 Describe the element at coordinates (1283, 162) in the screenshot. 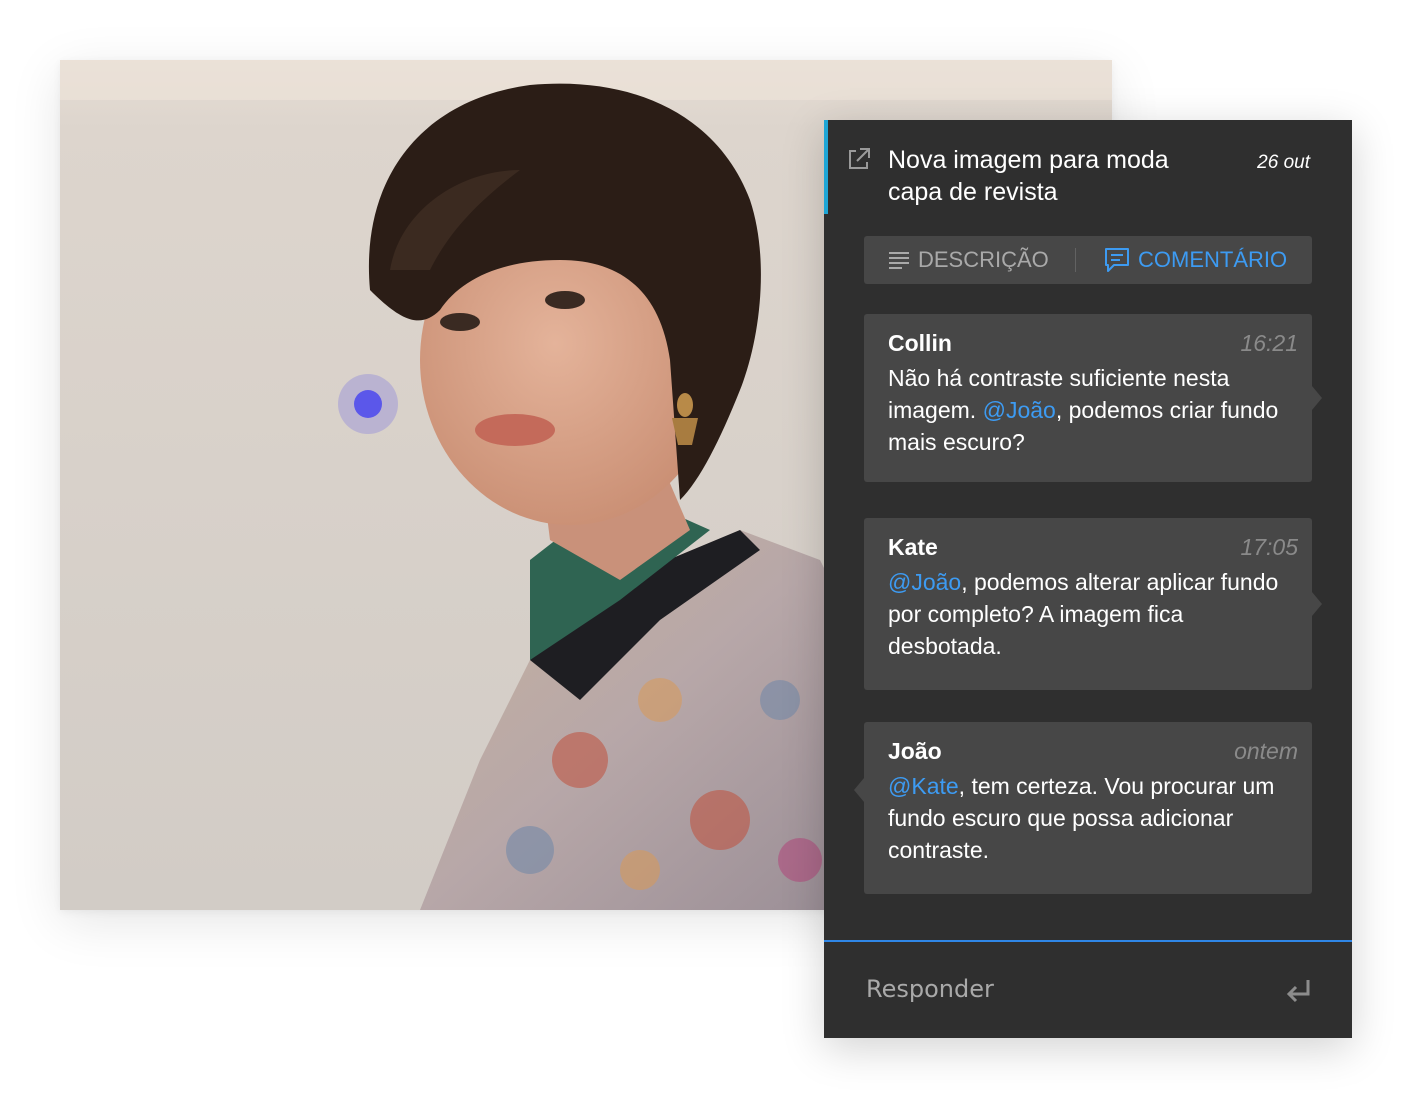

I see `card-date: 26 out` at that location.